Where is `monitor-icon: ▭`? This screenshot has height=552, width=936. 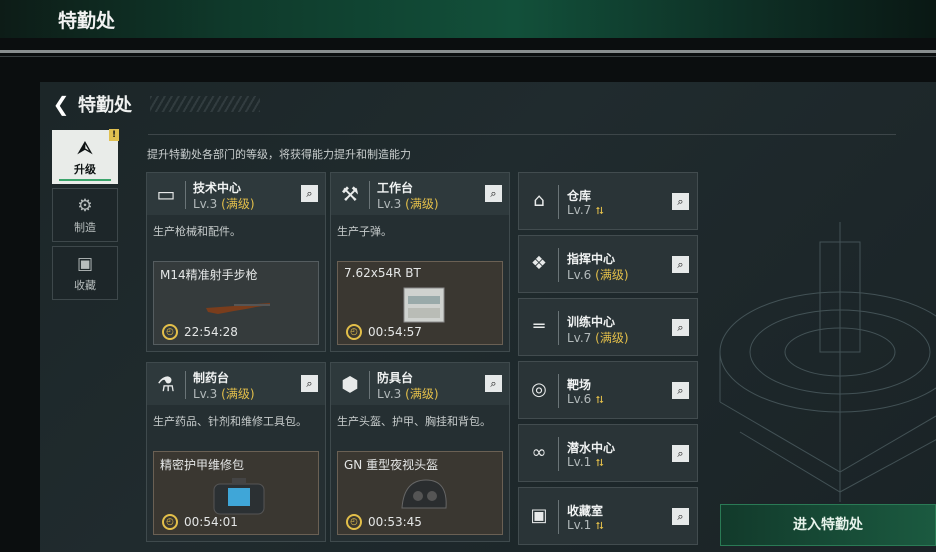
monitor-icon: ▭ is located at coordinates (166, 194).